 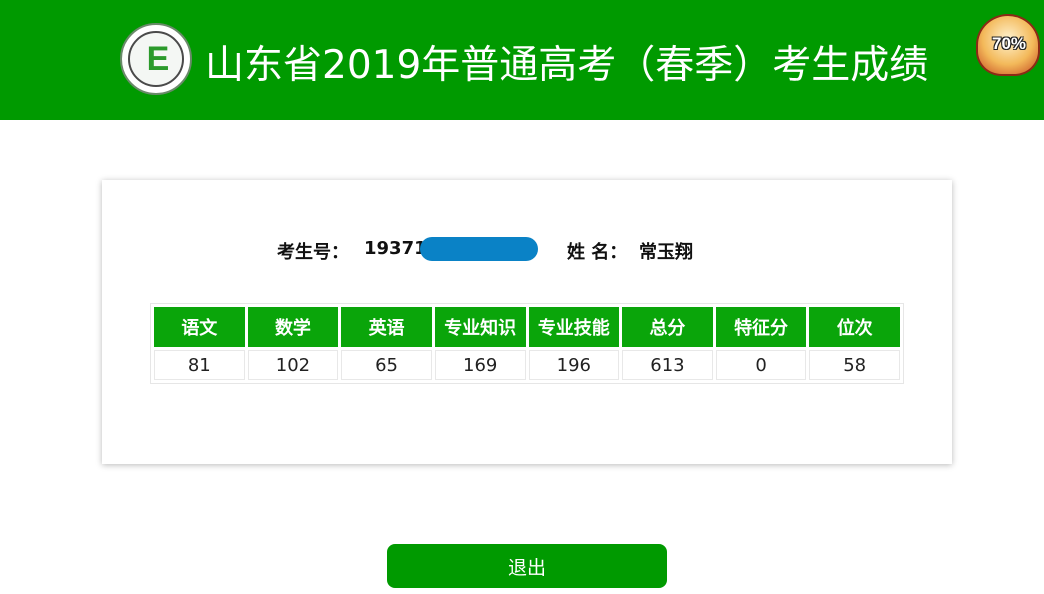 I want to click on score-feature: 0, so click(x=761, y=365).